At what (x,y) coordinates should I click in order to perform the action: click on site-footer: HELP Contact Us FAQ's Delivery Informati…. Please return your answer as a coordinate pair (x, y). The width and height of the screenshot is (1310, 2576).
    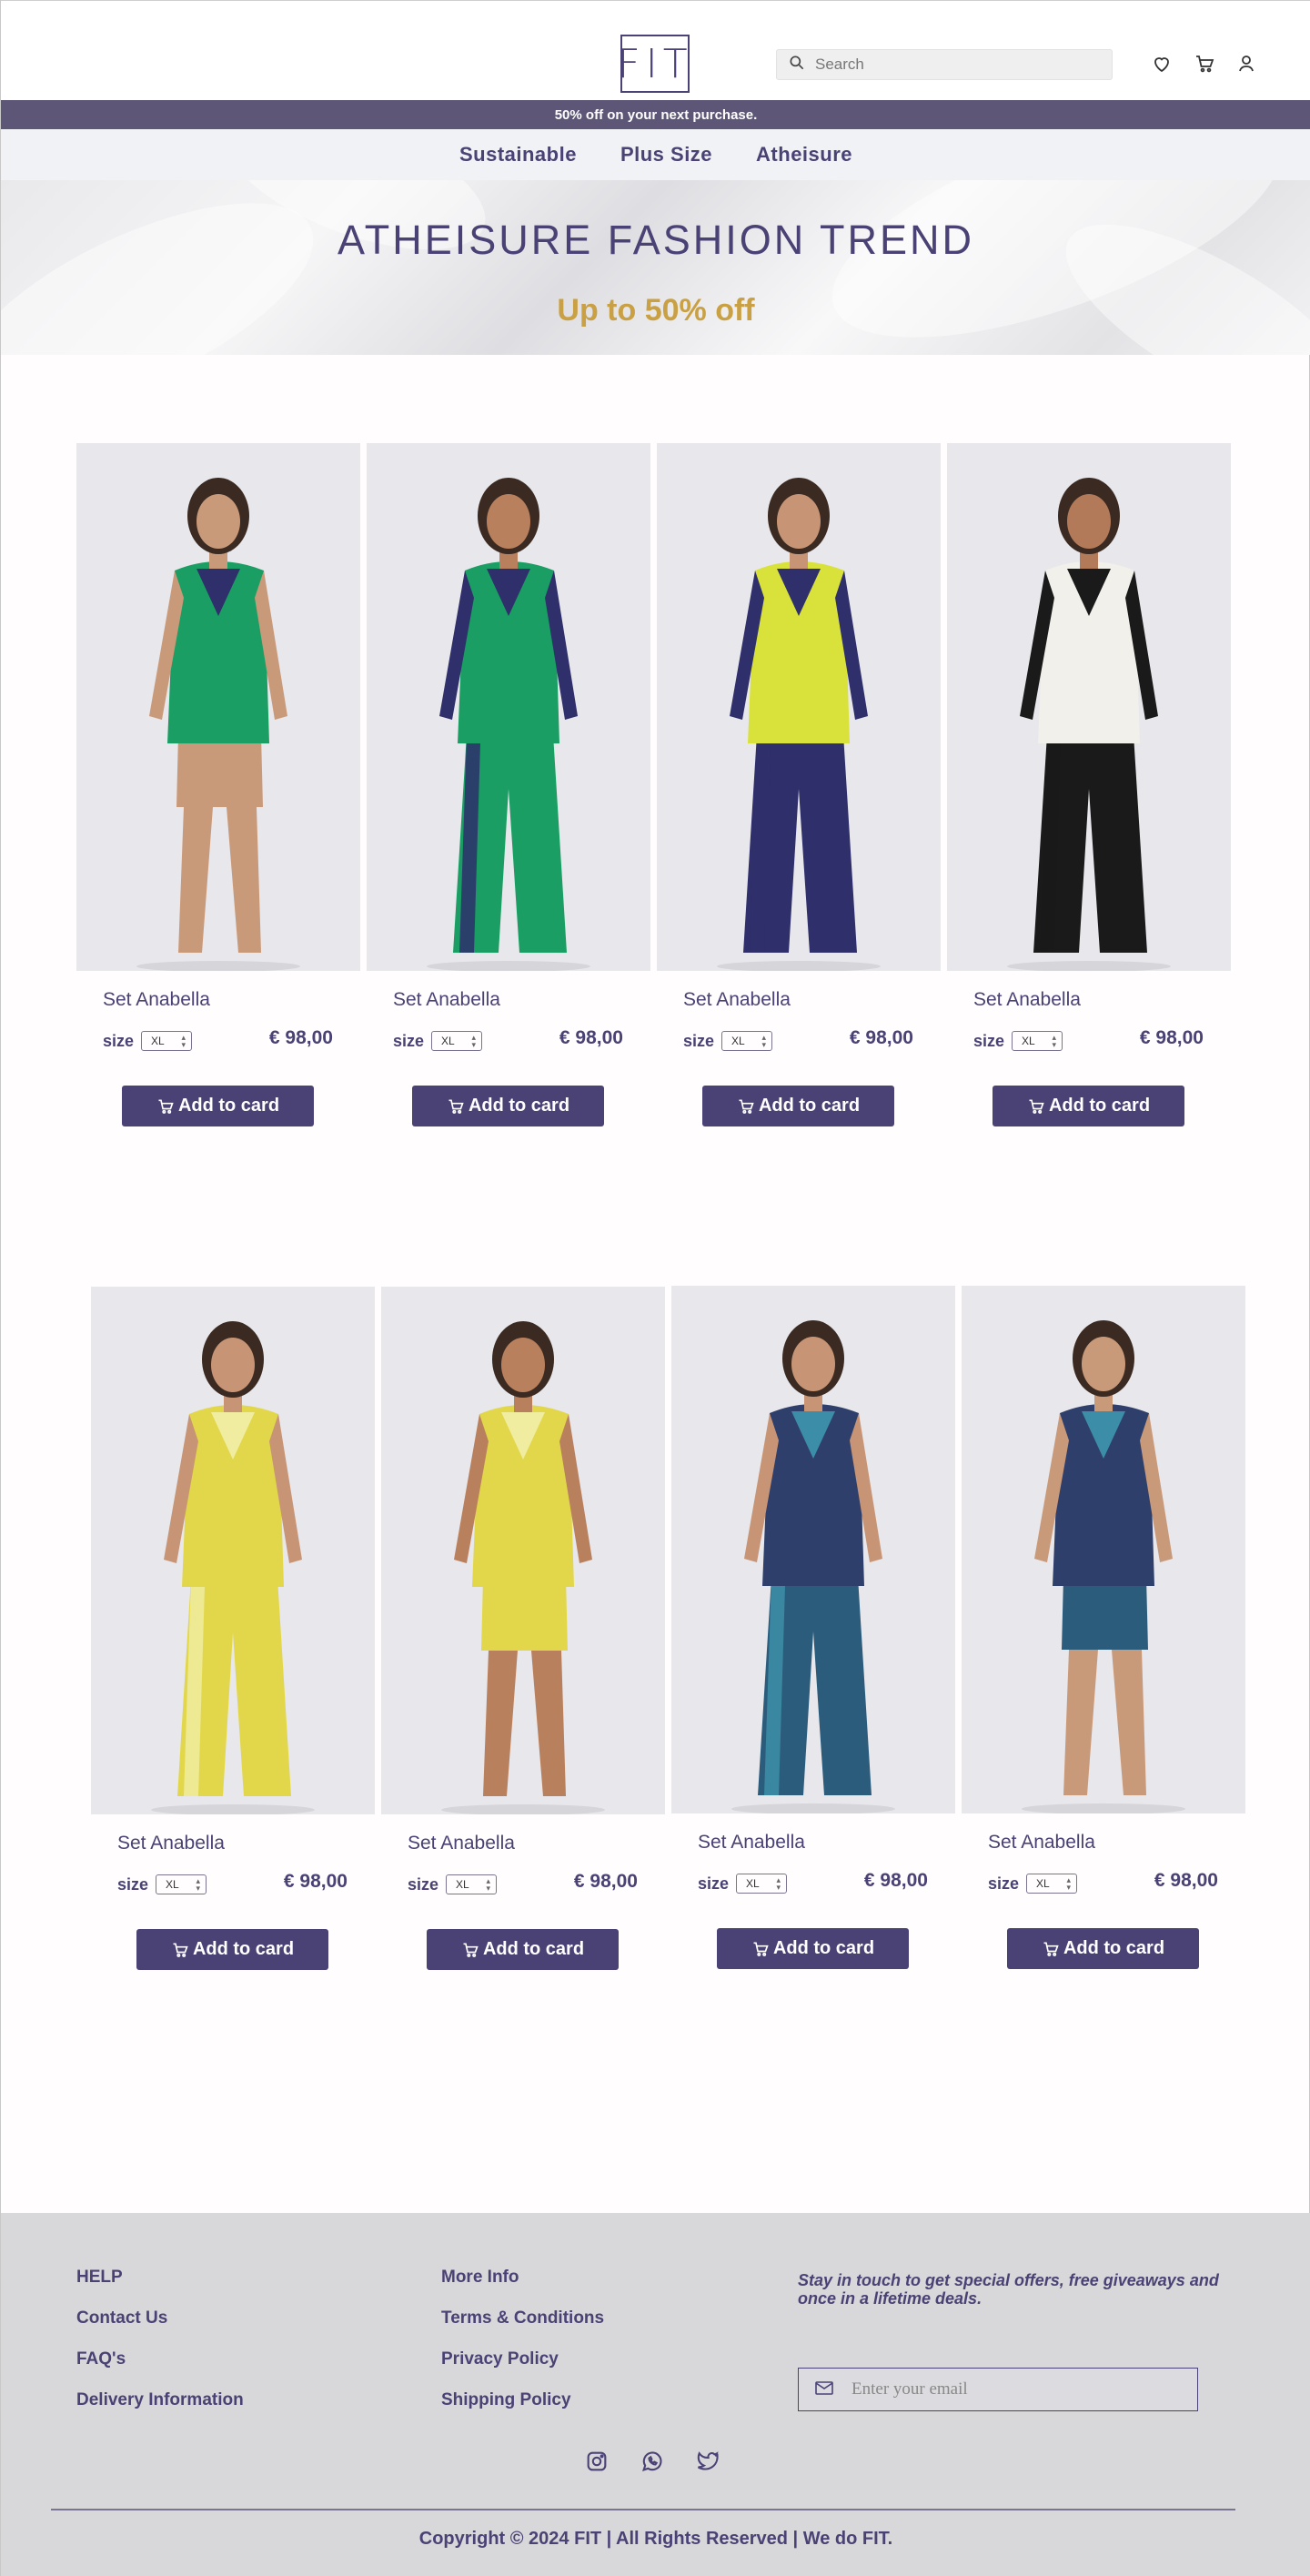
    Looking at the image, I should click on (656, 2394).